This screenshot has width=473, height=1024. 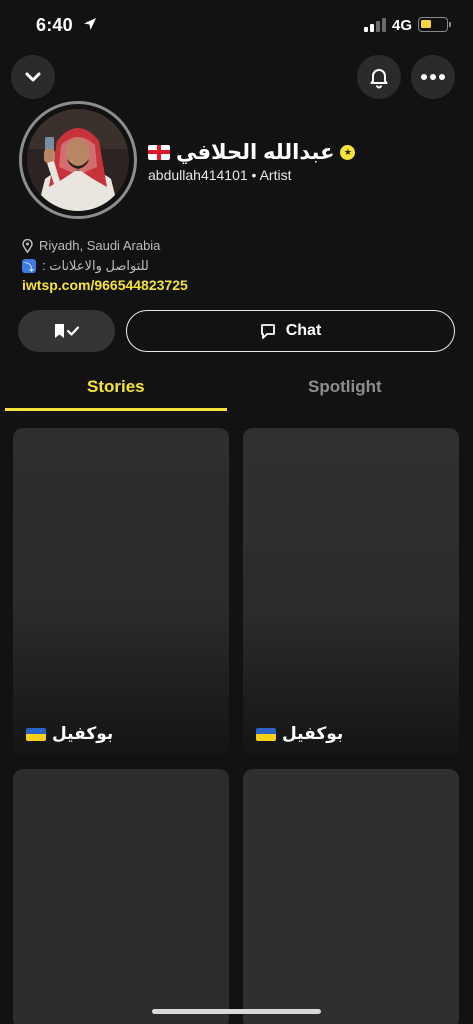 I want to click on contact-label: للتواصل والاعلانات :, so click(x=95, y=265).